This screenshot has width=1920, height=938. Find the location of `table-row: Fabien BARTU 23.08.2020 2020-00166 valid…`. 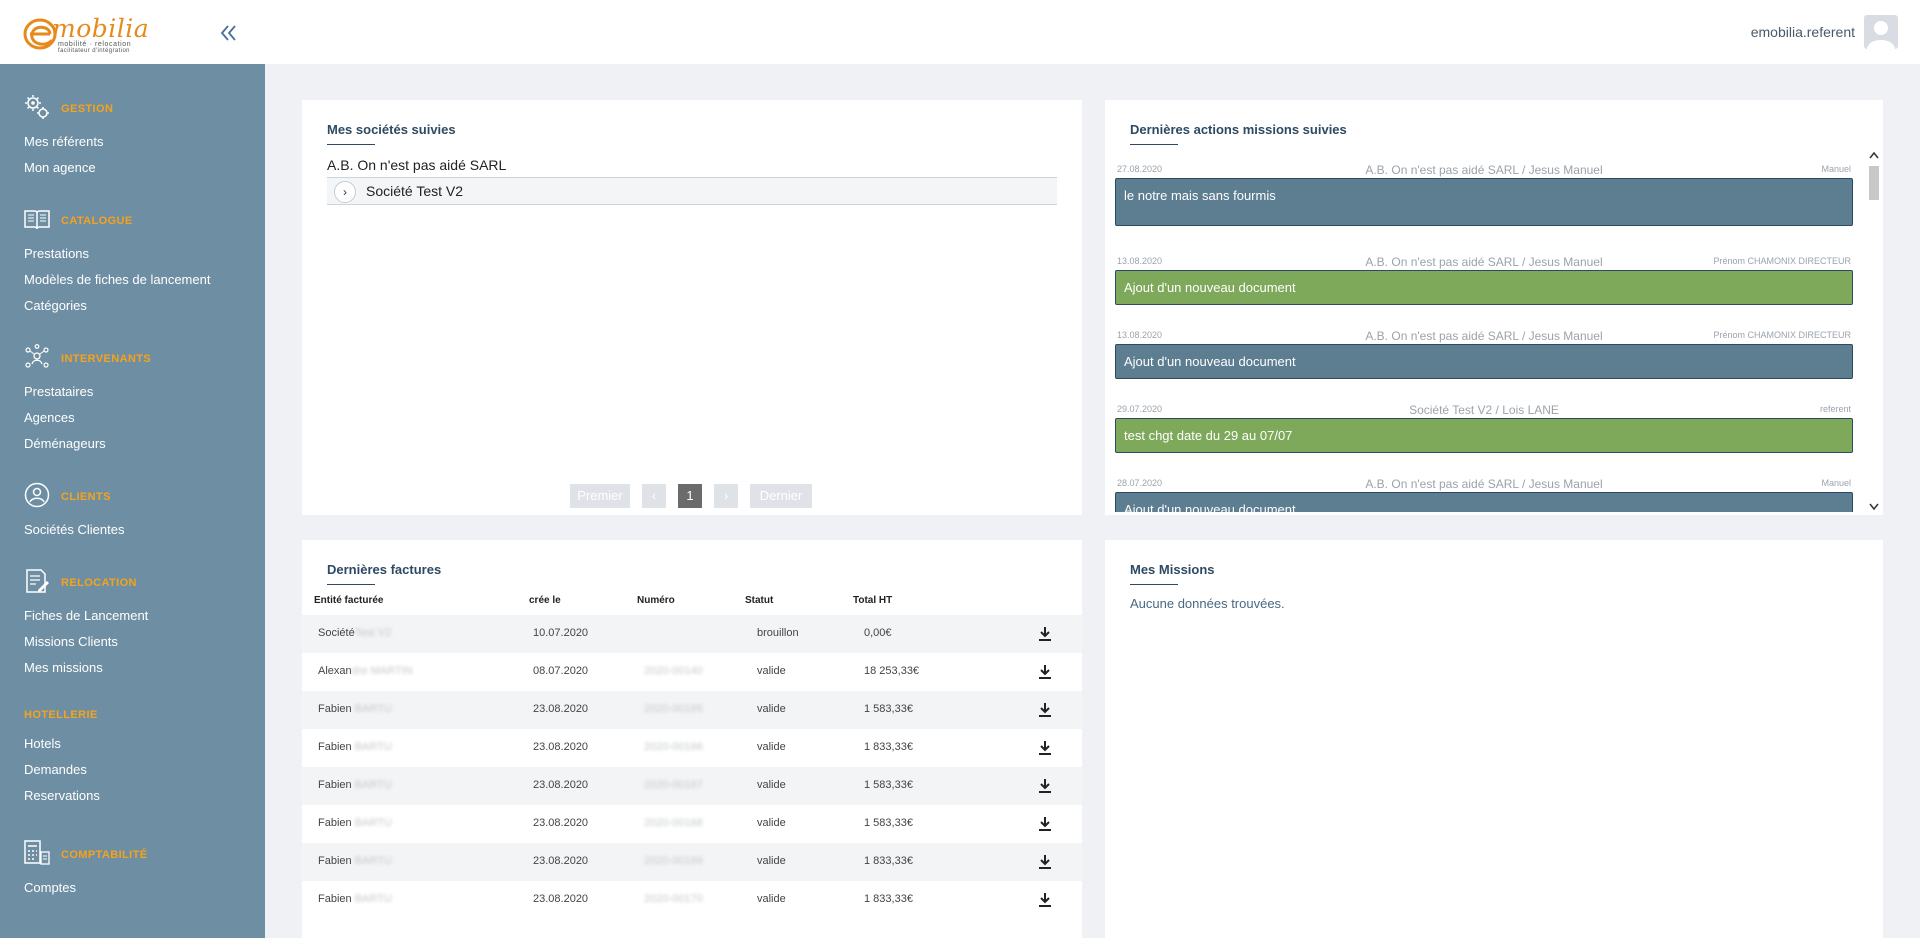

table-row: Fabien BARTU 23.08.2020 2020-00166 valid… is located at coordinates (692, 748).